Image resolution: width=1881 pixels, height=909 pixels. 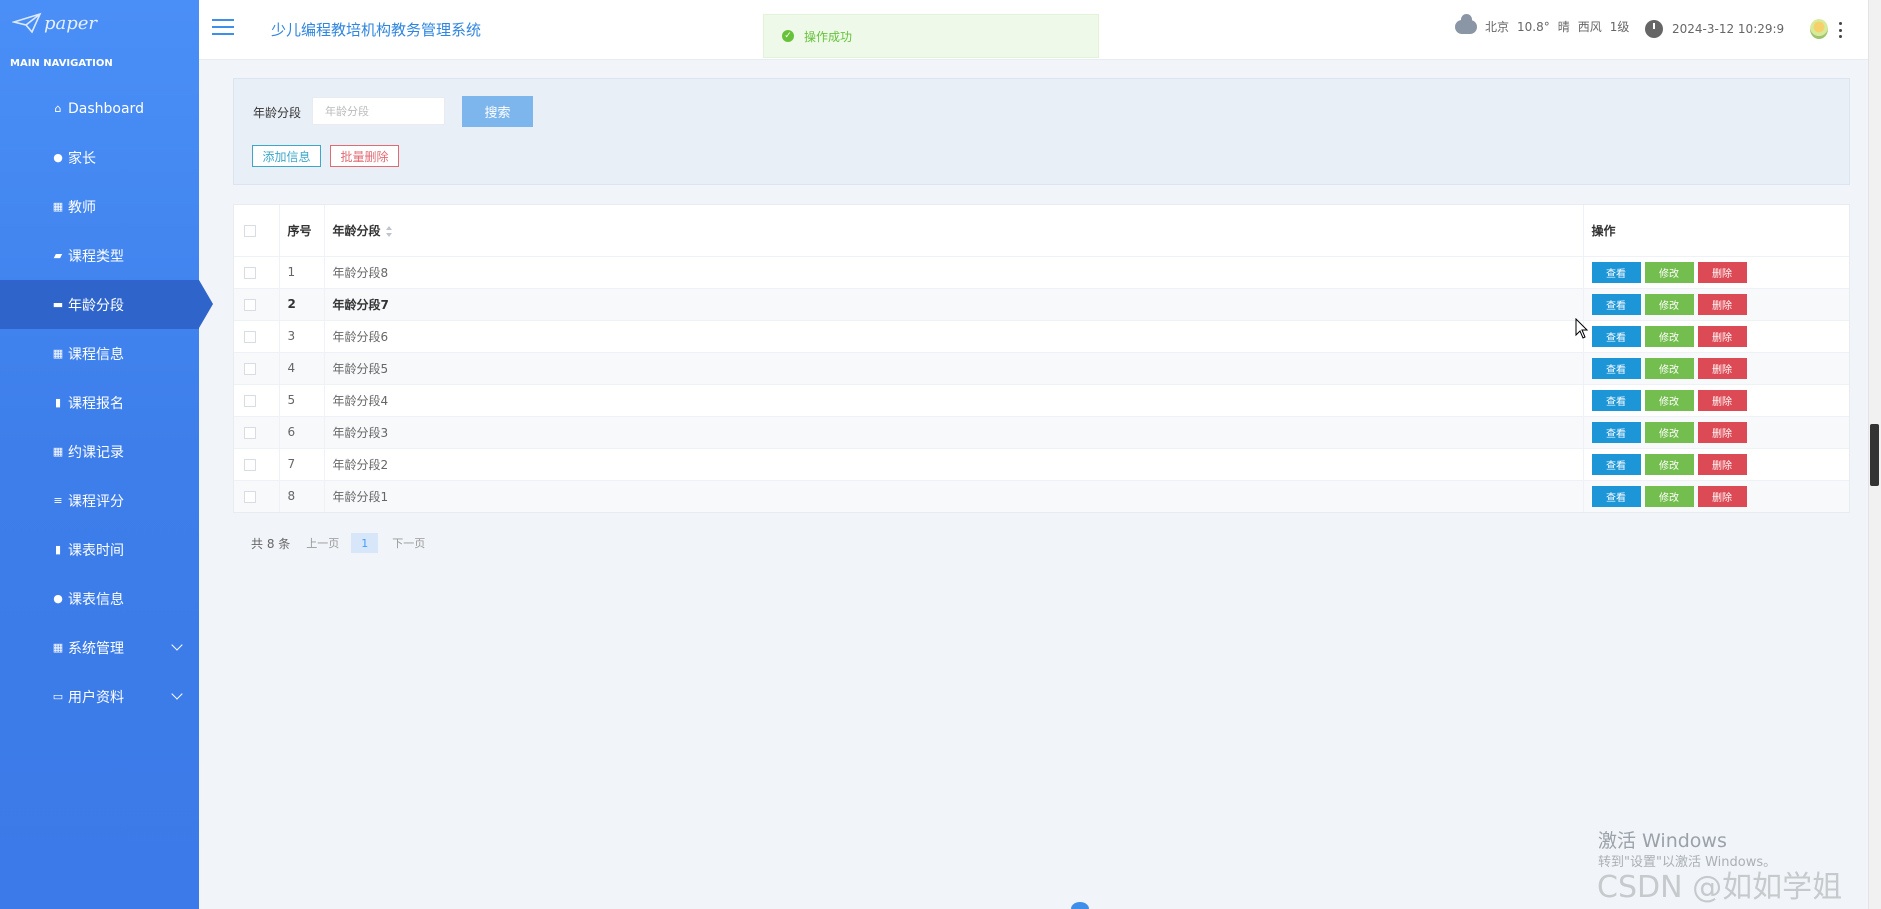 What do you see at coordinates (250, 230) in the screenshot?
I see `select-all-checkbox` at bounding box center [250, 230].